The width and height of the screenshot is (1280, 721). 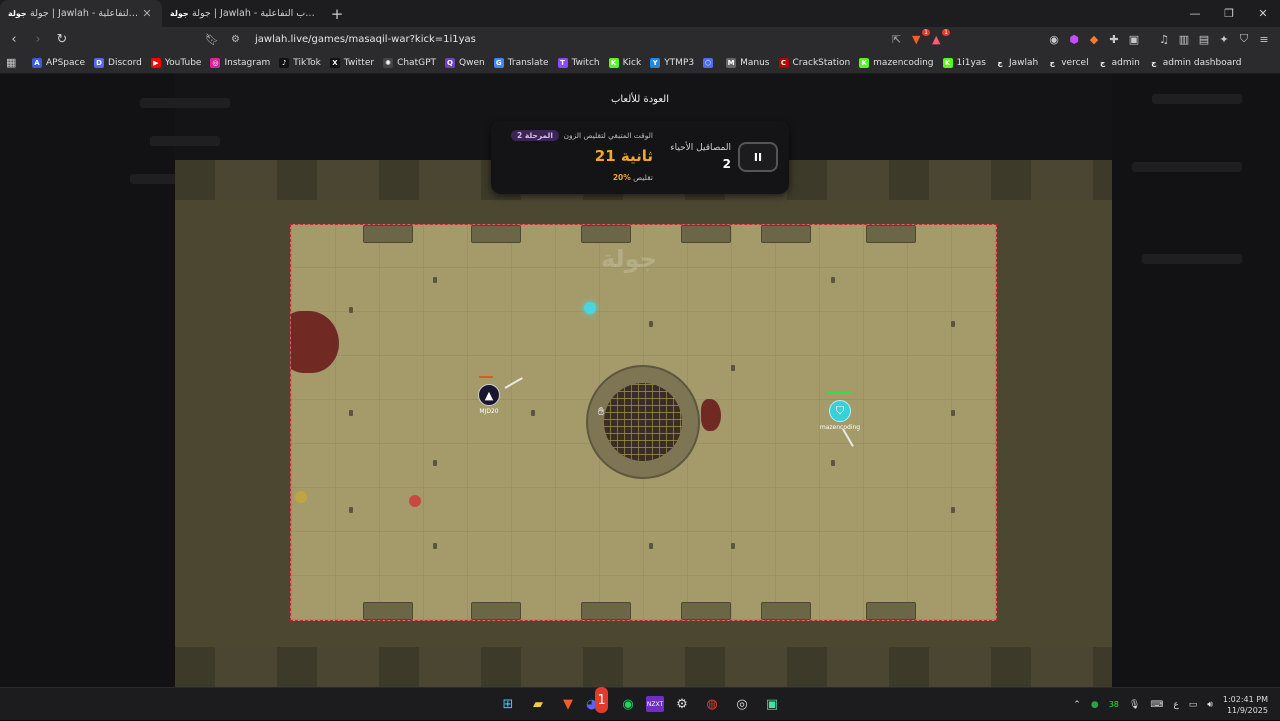 What do you see at coordinates (1134, 705) in the screenshot?
I see `microphone-icon: 🎙︎` at bounding box center [1134, 705].